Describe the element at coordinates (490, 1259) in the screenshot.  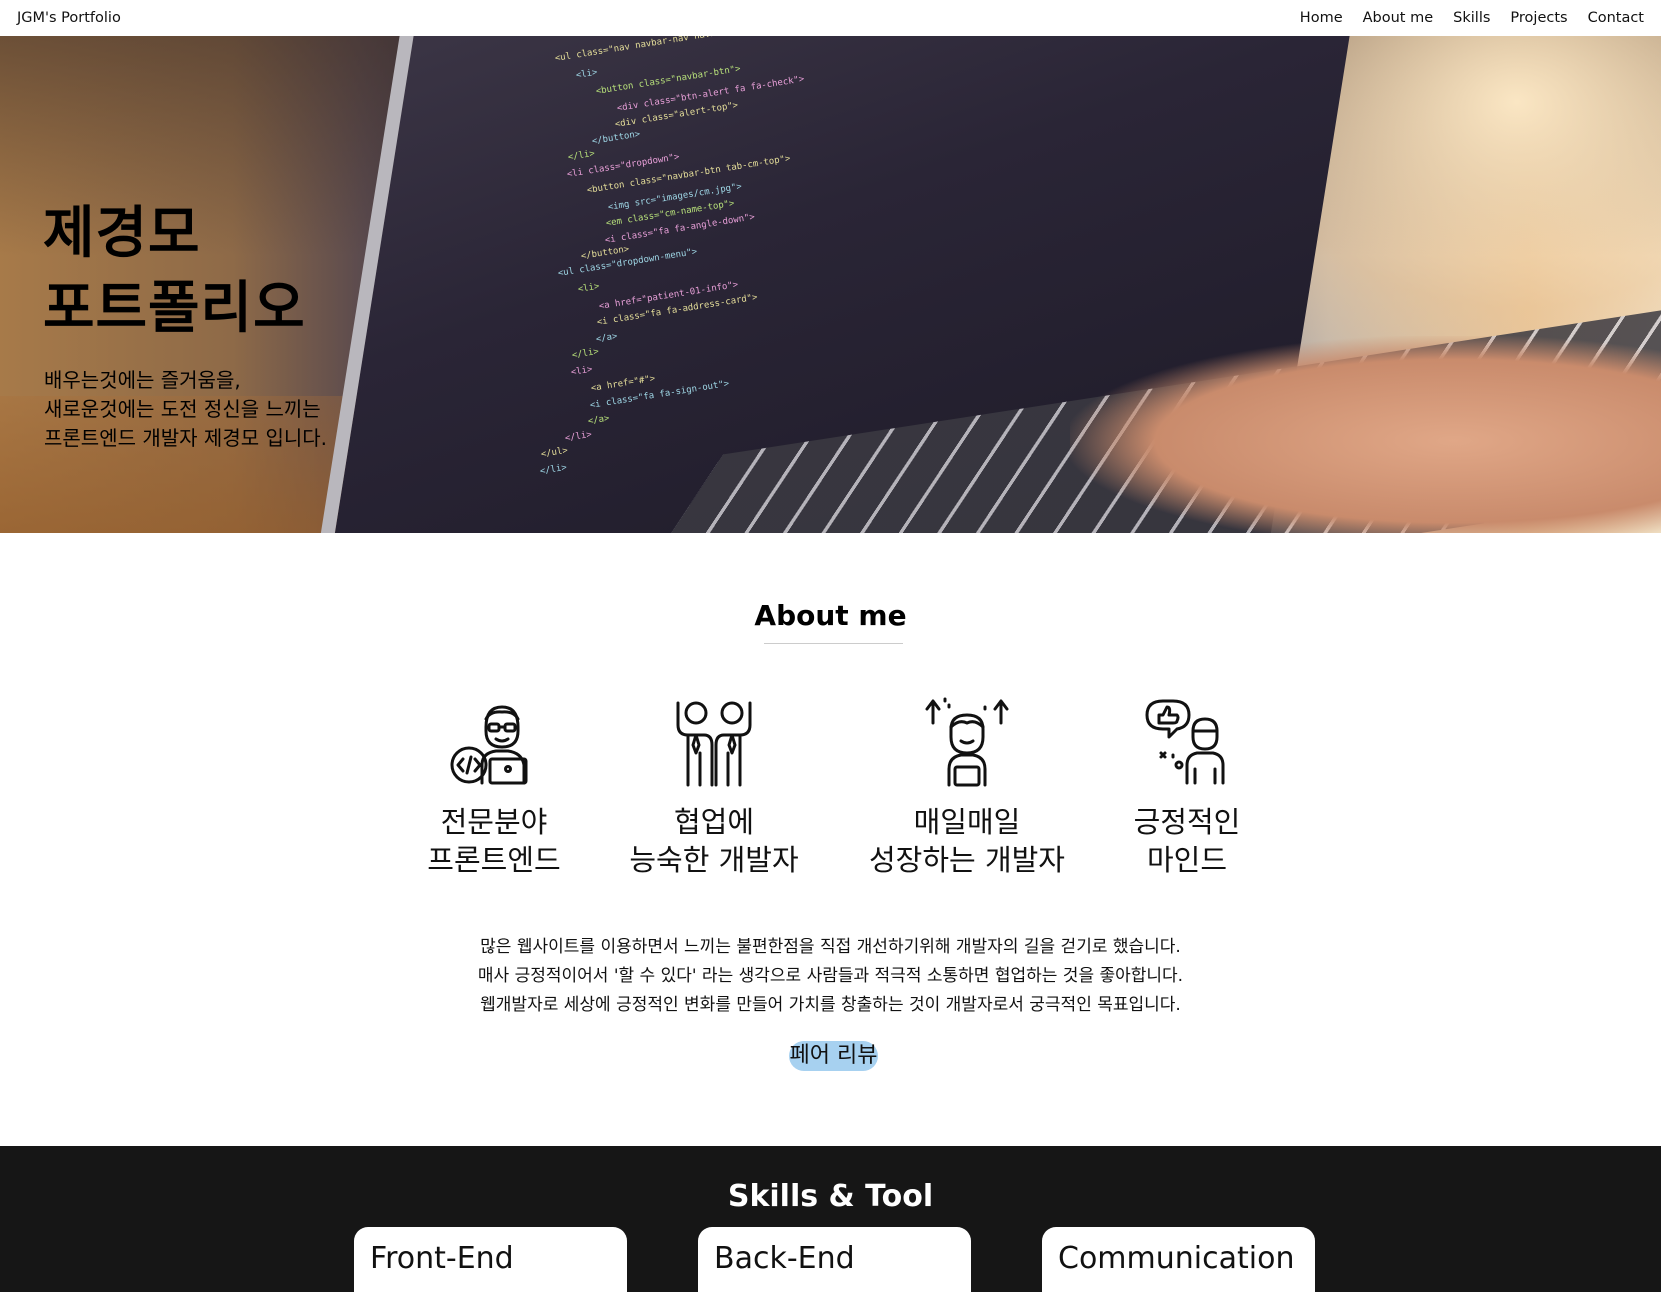
I see `skill-card-frontend: Front-End` at that location.